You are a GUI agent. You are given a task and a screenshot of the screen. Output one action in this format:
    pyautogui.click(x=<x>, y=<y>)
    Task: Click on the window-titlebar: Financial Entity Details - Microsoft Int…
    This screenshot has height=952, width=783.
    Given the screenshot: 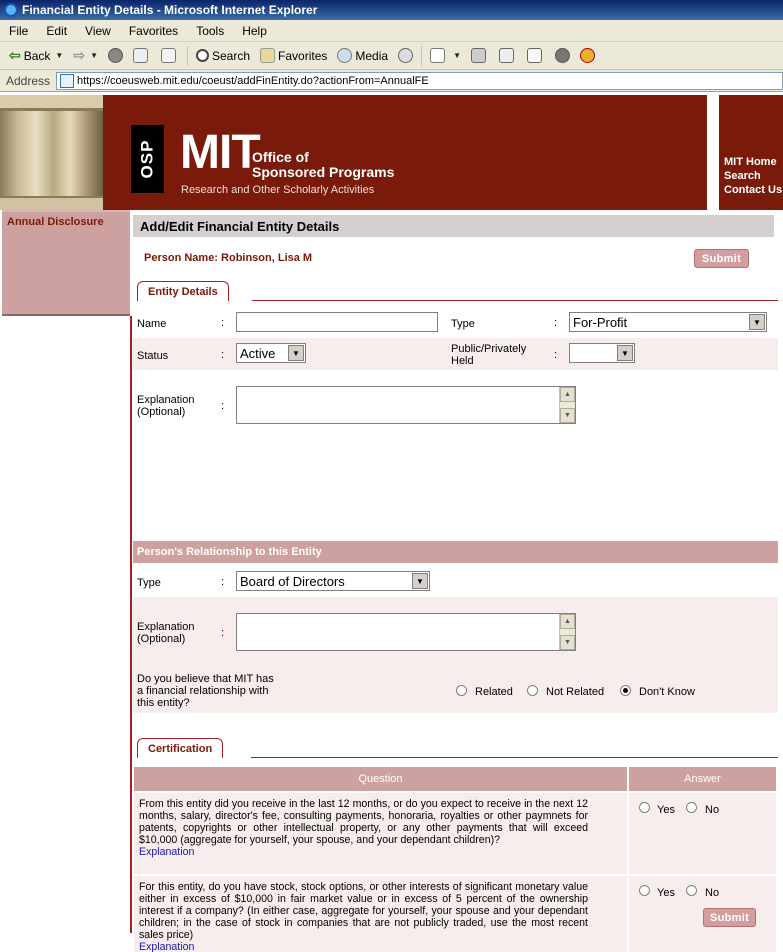 What is the action you would take?
    pyautogui.click(x=391, y=10)
    